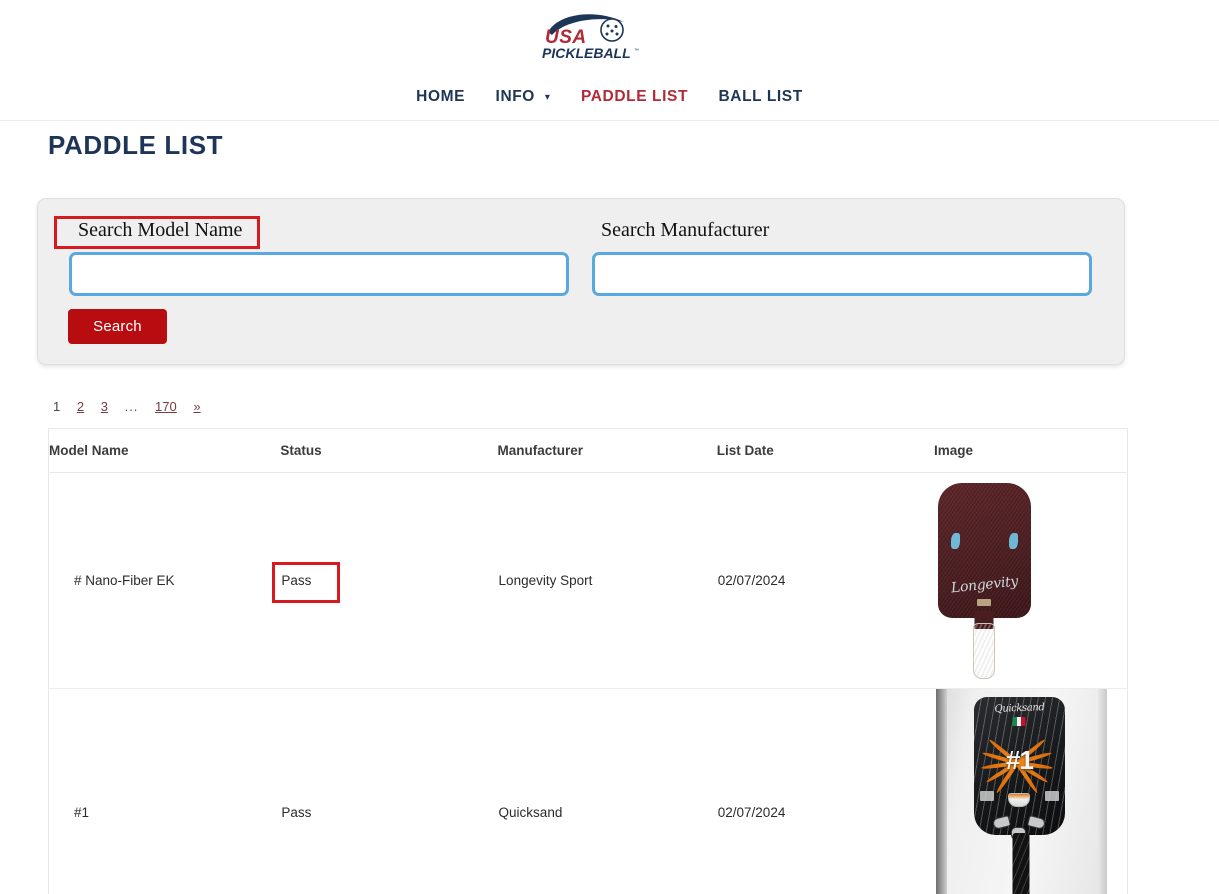 This screenshot has width=1219, height=894. I want to click on nav-item-ball-list-label: BALL LIST, so click(760, 96).